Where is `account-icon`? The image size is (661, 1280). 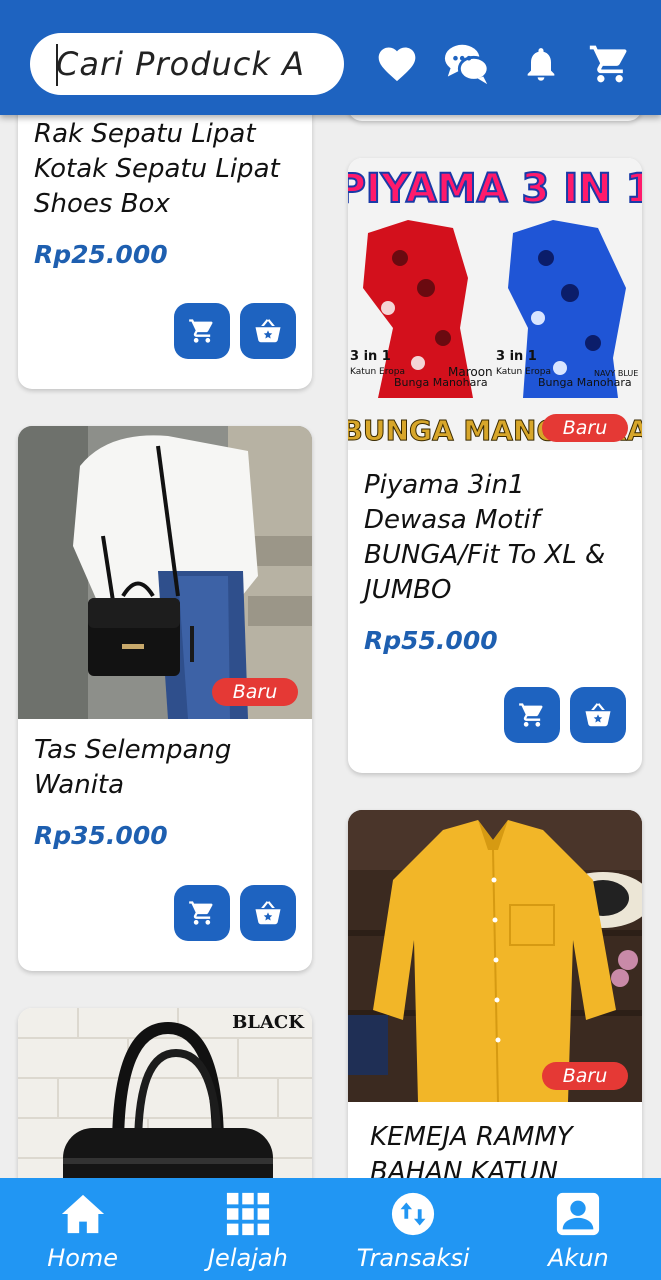 account-icon is located at coordinates (578, 1214).